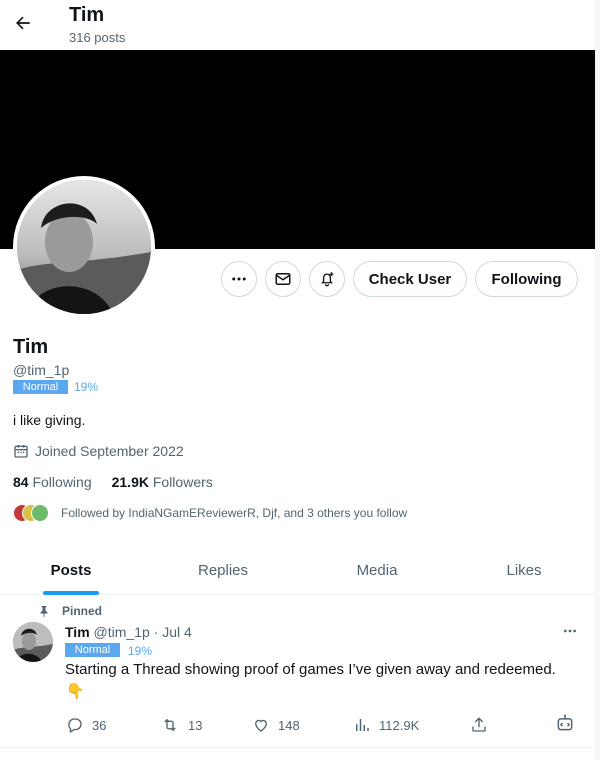 The image size is (600, 760). I want to click on like-count: 148, so click(289, 725).